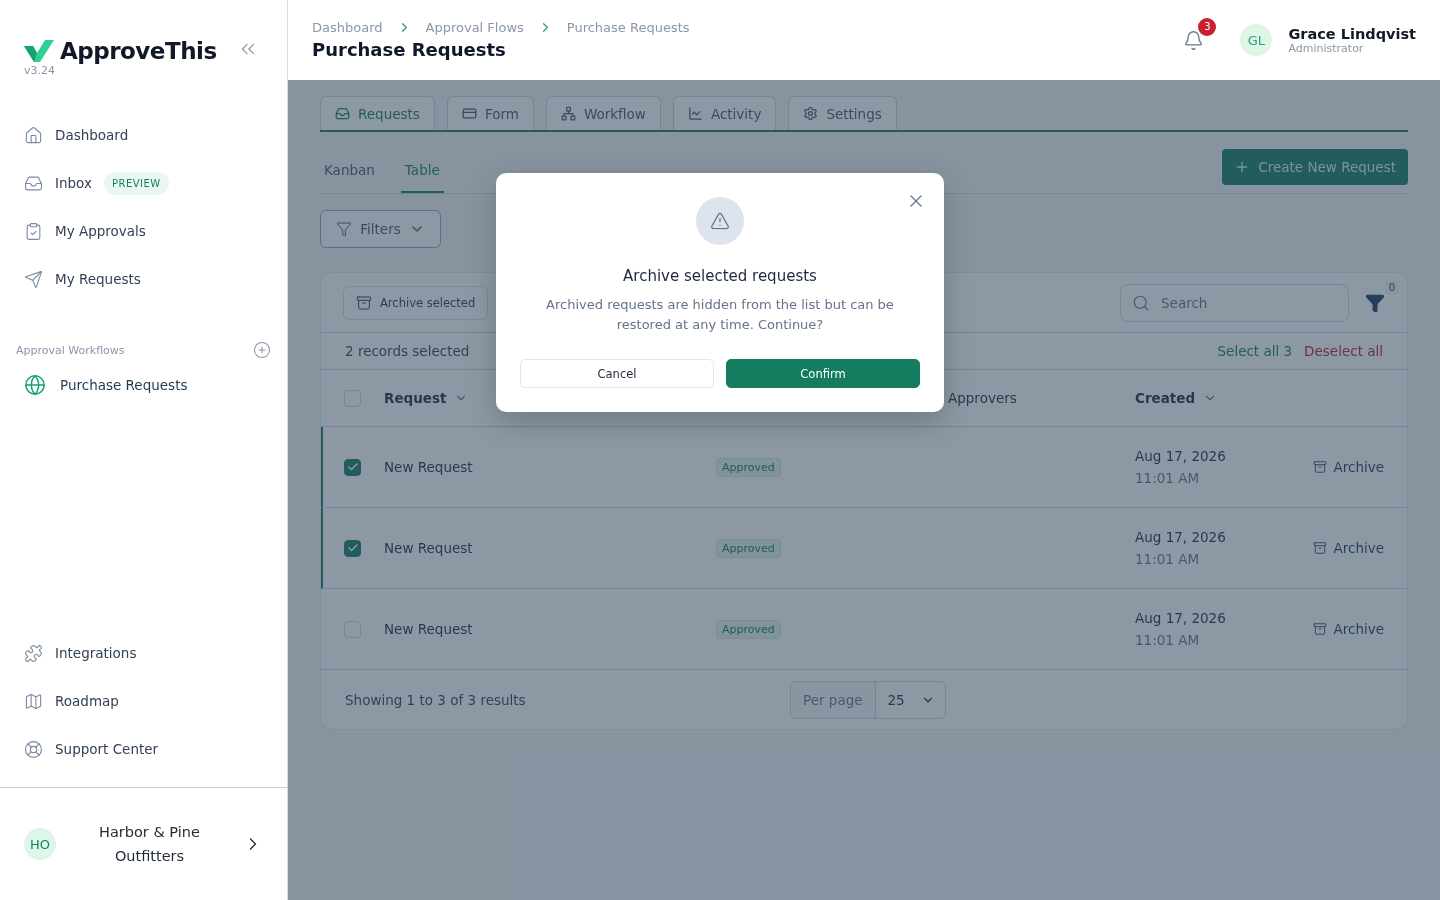  What do you see at coordinates (40, 70) in the screenshot?
I see `version-label: v3.24` at bounding box center [40, 70].